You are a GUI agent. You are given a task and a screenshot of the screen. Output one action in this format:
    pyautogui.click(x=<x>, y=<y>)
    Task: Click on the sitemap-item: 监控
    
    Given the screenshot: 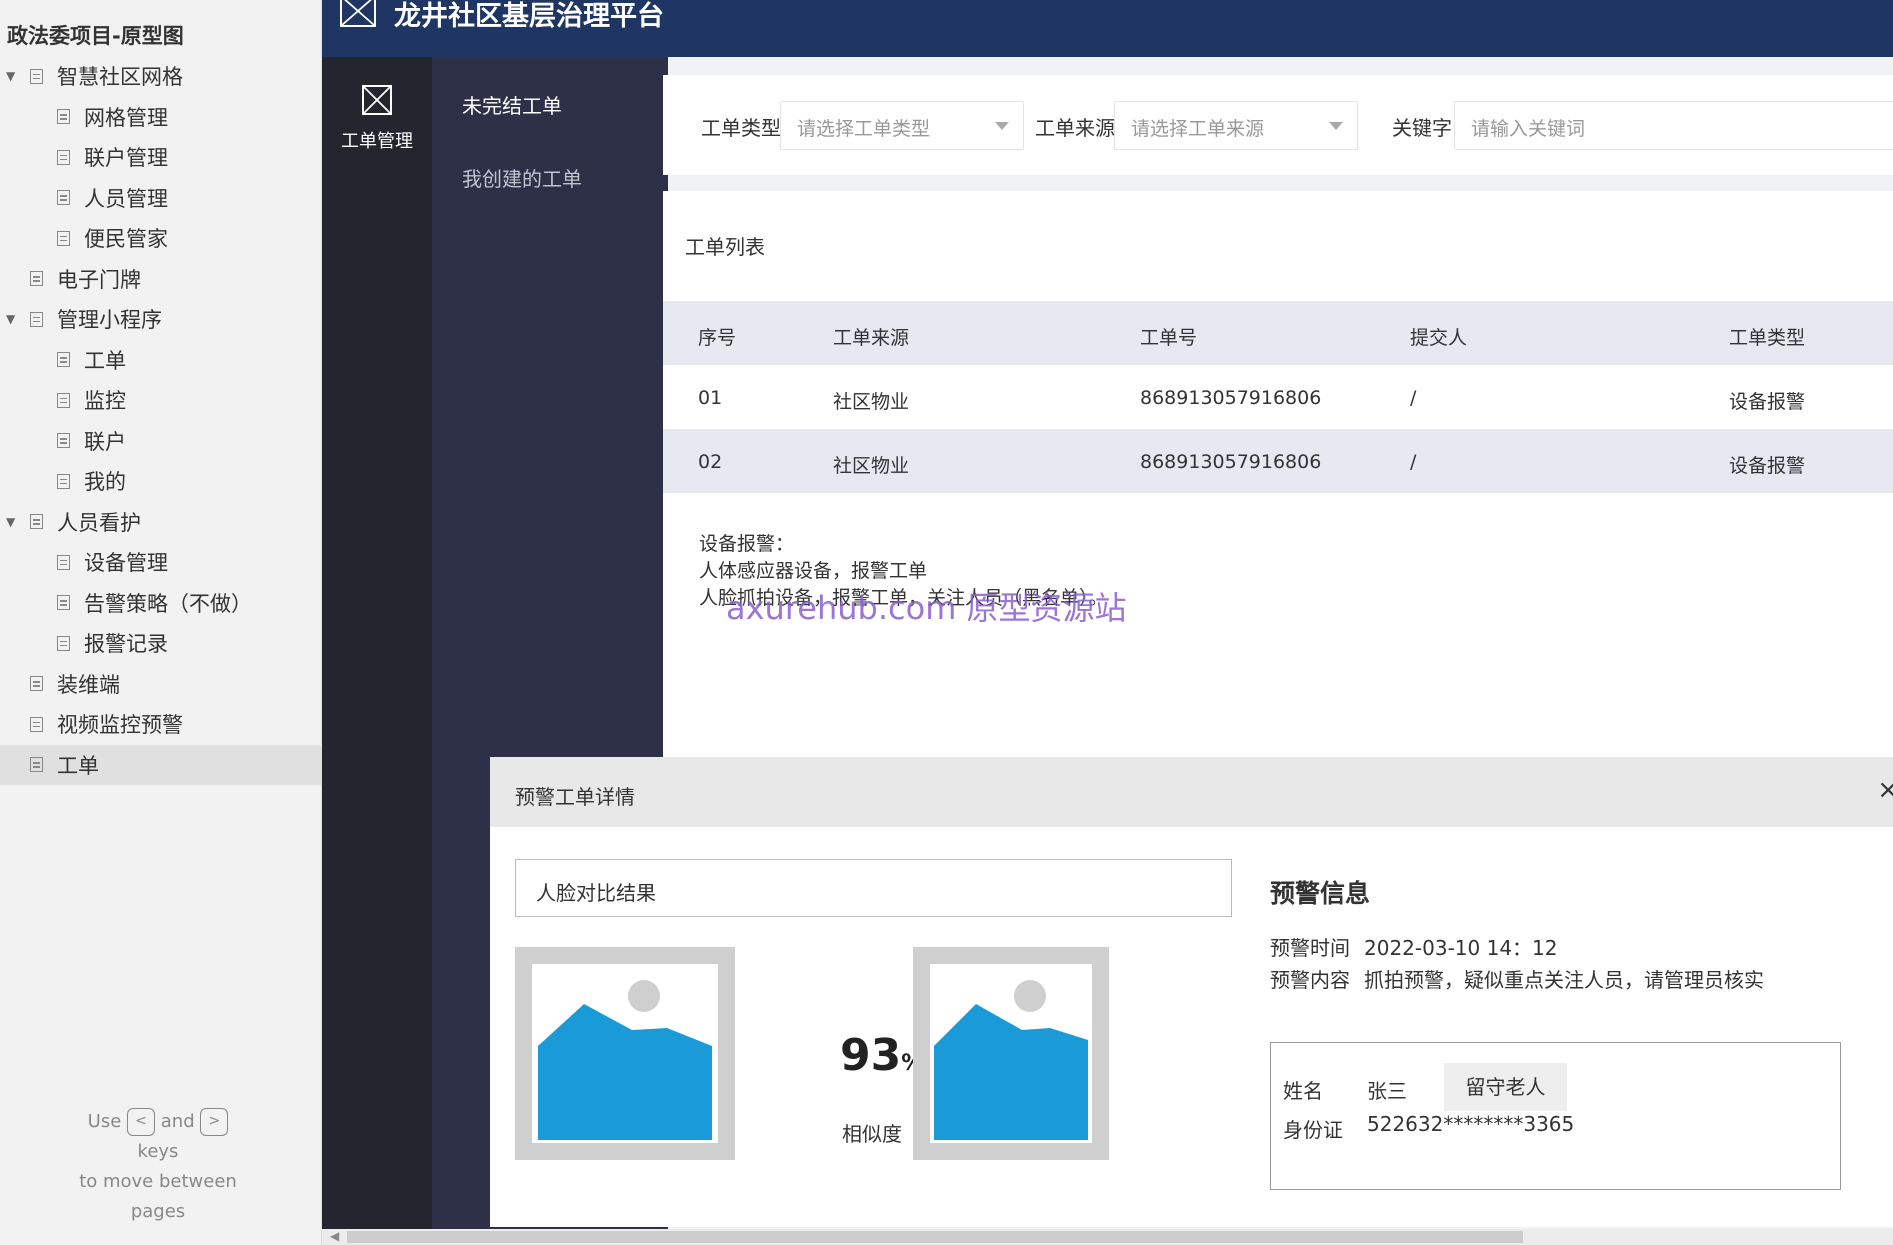 What is the action you would take?
    pyautogui.click(x=161, y=400)
    